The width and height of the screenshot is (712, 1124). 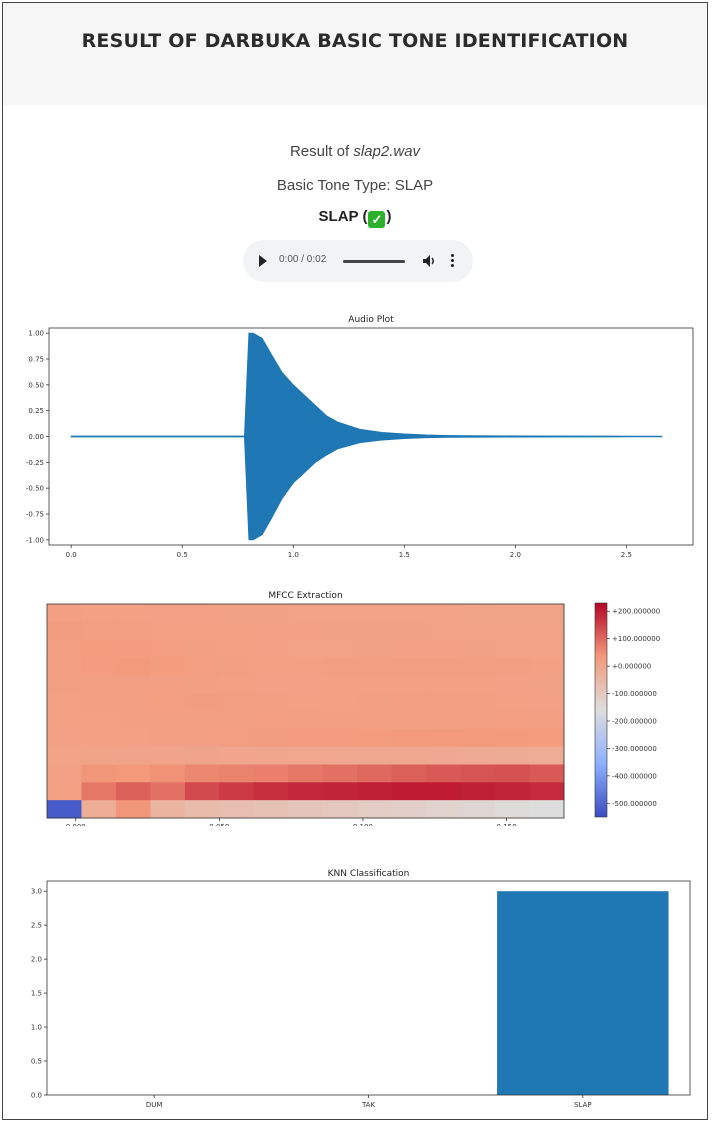 What do you see at coordinates (389, 216) in the screenshot?
I see `verdict-close-paren: )` at bounding box center [389, 216].